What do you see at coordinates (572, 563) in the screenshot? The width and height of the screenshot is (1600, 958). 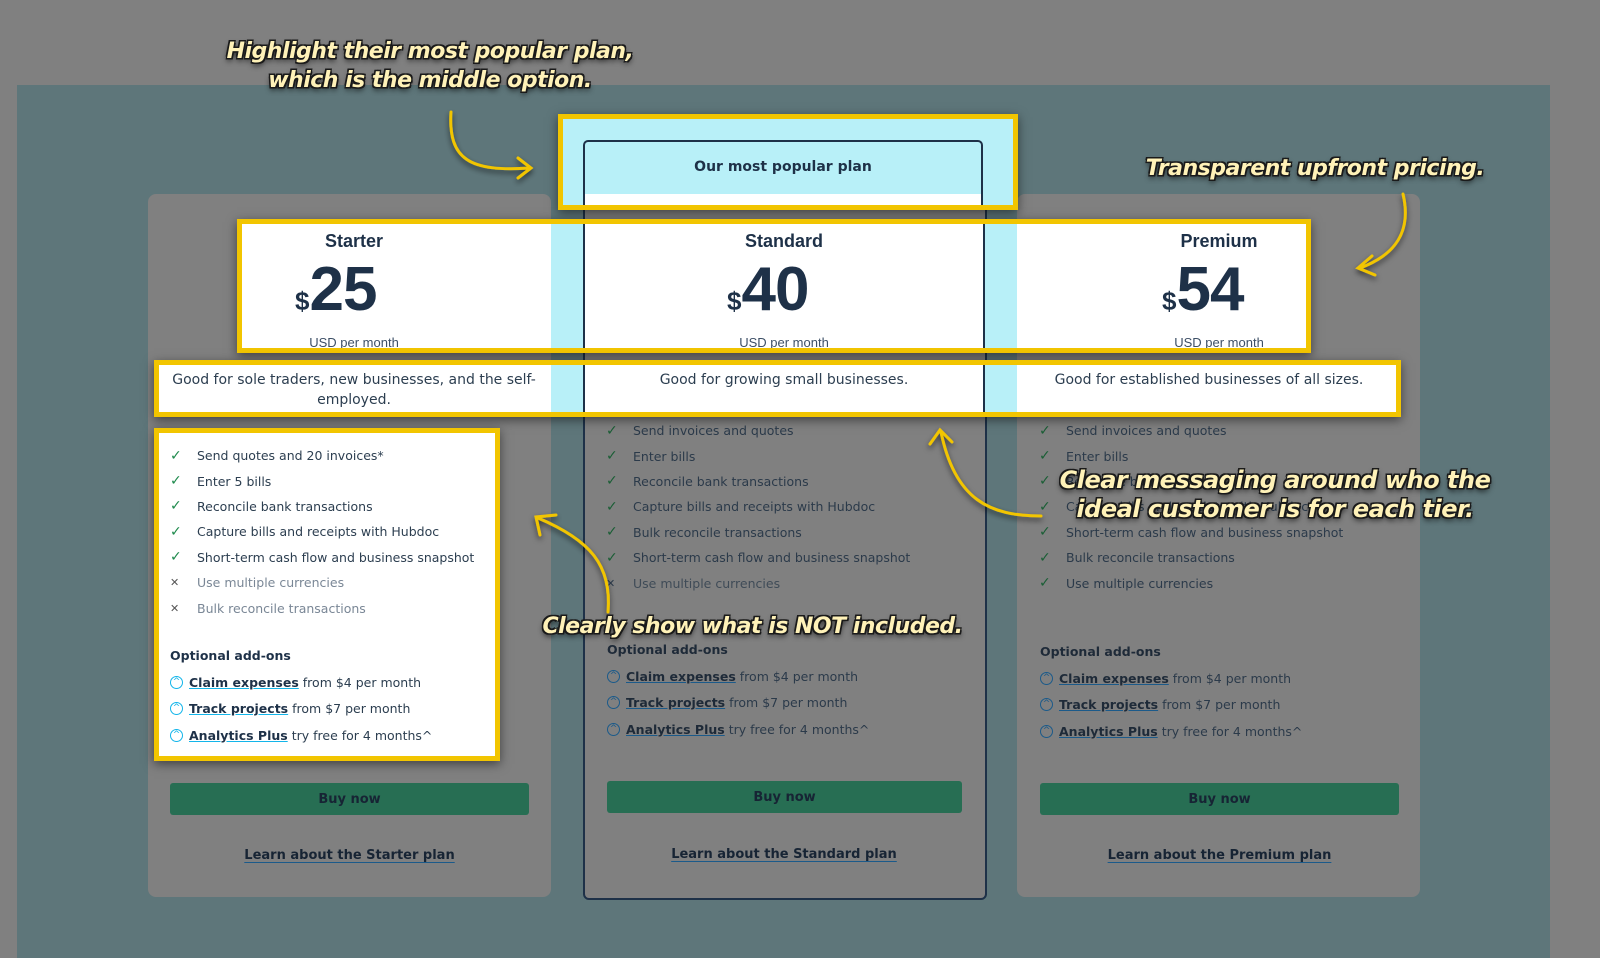 I see `arrow-not-included` at bounding box center [572, 563].